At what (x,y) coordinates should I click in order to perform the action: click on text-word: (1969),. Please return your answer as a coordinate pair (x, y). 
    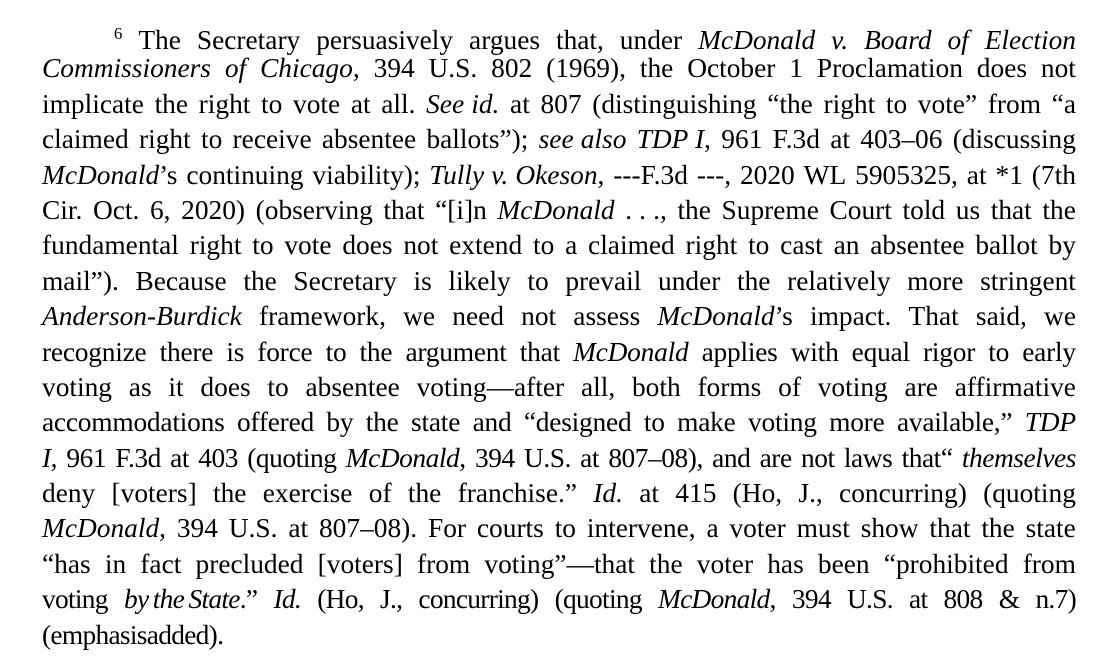
    Looking at the image, I should click on (586, 68).